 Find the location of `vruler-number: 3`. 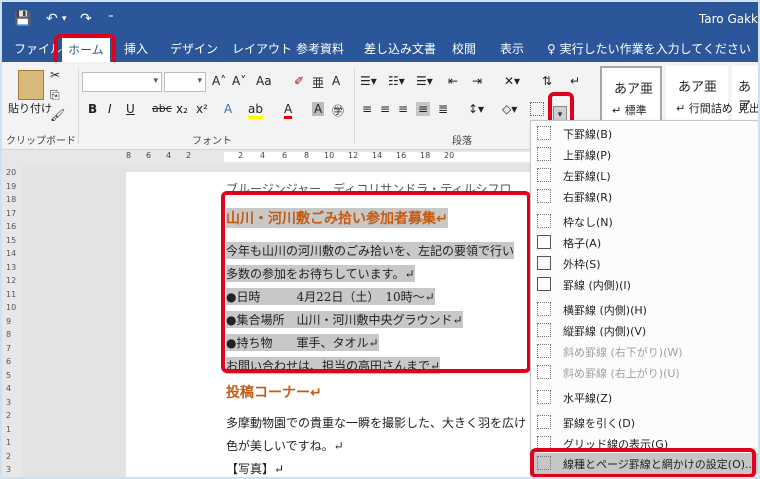

vruler-number: 3 is located at coordinates (9, 469).